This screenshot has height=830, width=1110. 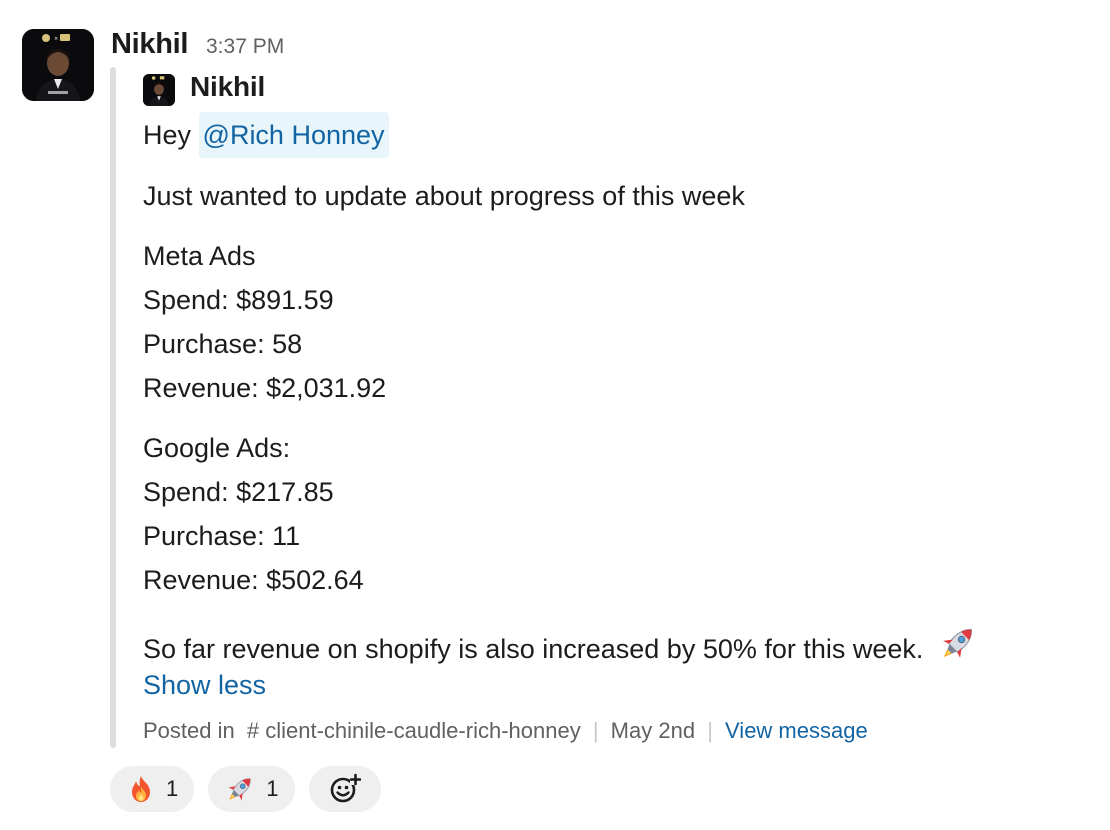 What do you see at coordinates (253, 580) in the screenshot?
I see `google-ads-revenue: Revenue: $502.64` at bounding box center [253, 580].